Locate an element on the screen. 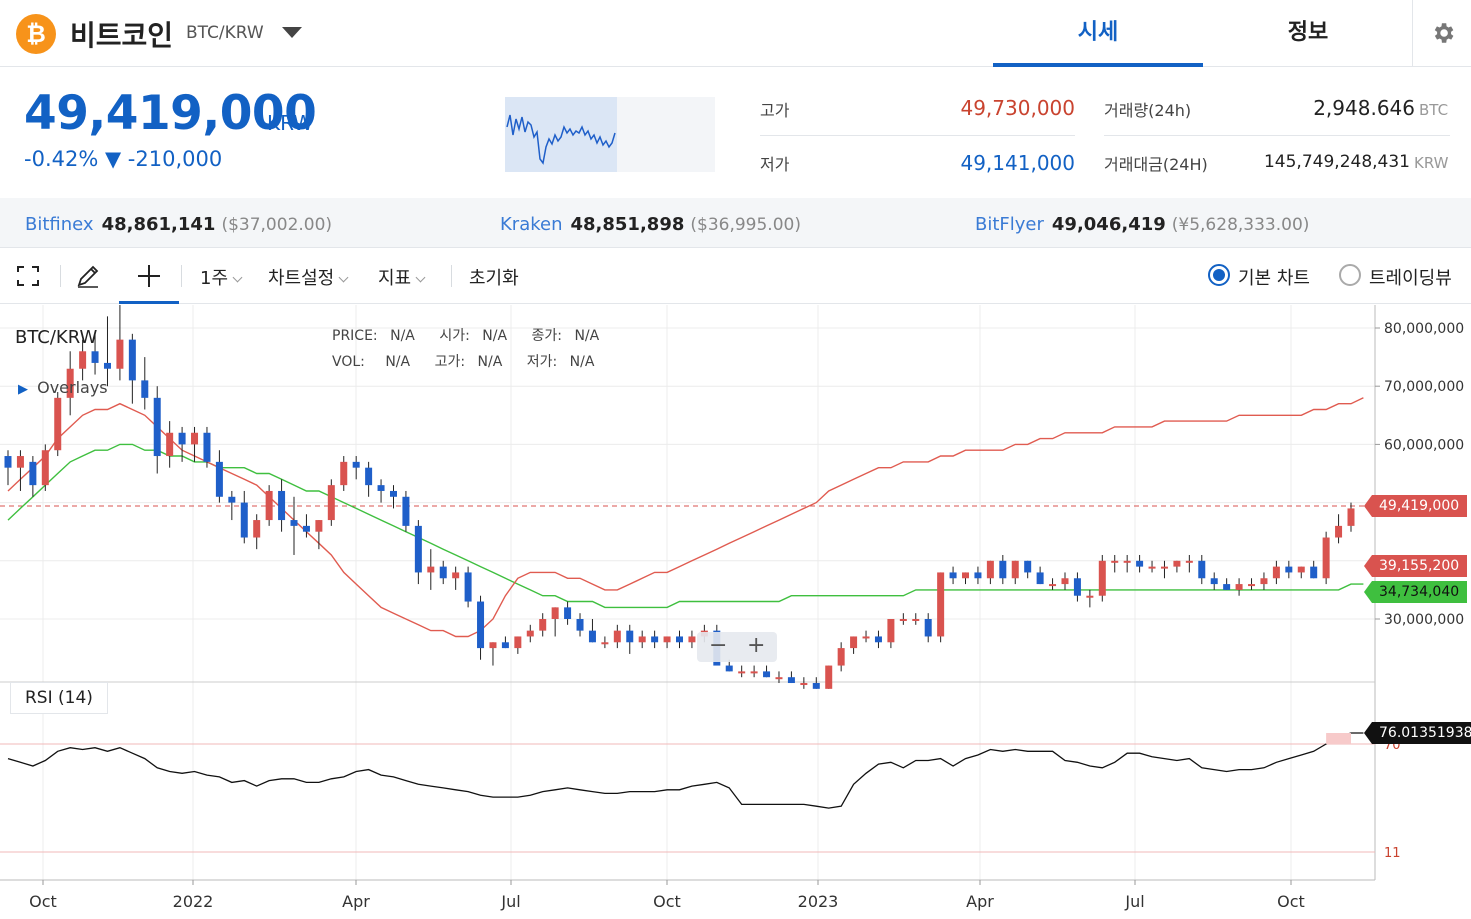 The height and width of the screenshot is (919, 1471). tab-info: 정보 is located at coordinates (1308, 33).